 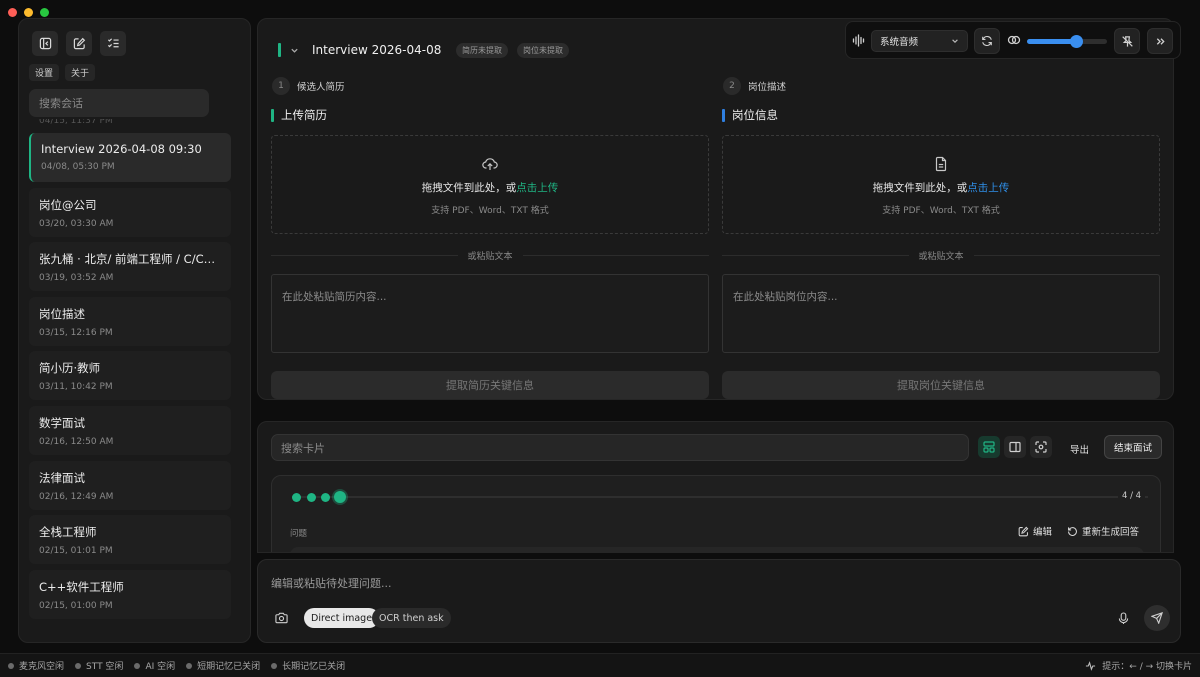 I want to click on status-item: 长期记忆已关闭, so click(x=308, y=665).